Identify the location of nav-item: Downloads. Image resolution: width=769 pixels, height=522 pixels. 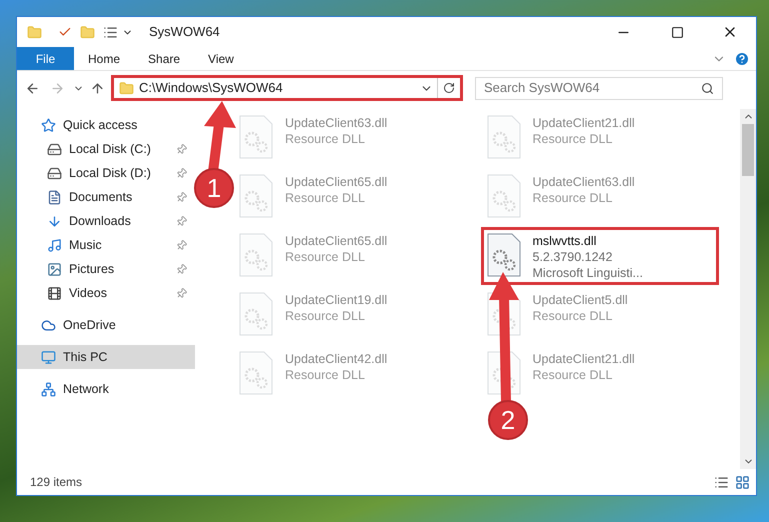
(106, 221).